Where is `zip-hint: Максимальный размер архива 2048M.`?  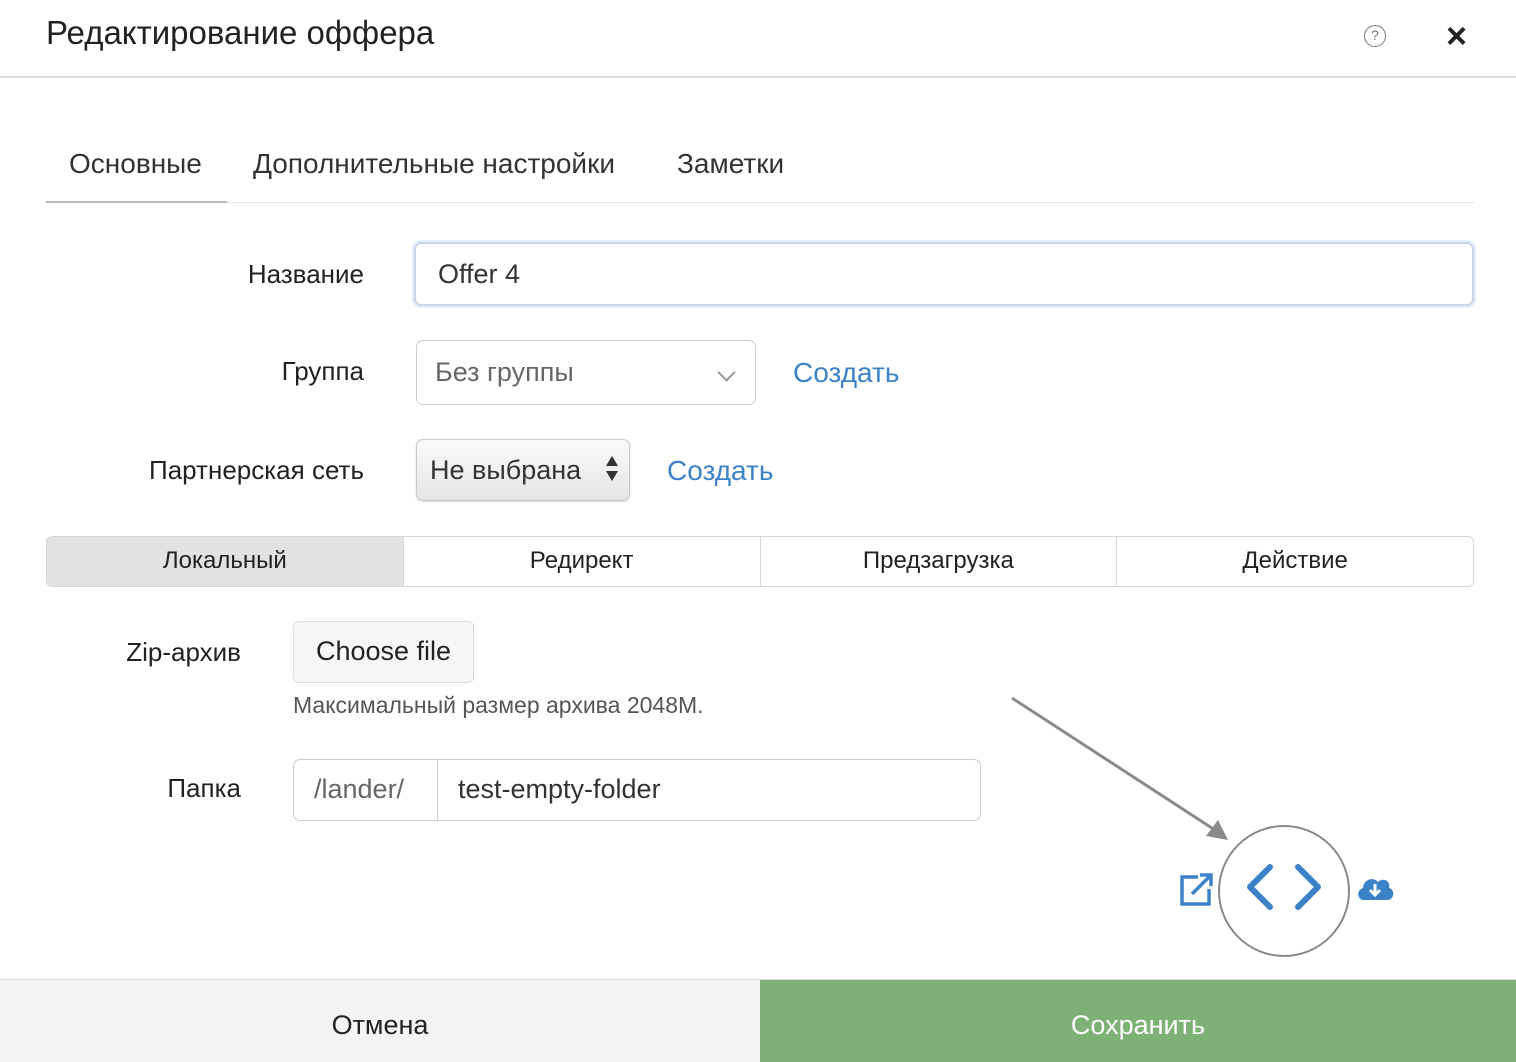 zip-hint: Максимальный размер архива 2048M. is located at coordinates (498, 705).